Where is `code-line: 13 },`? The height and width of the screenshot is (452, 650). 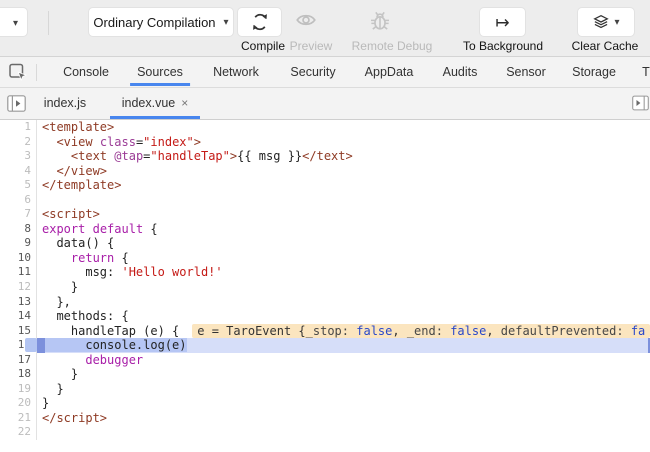 code-line: 13 }, is located at coordinates (325, 302).